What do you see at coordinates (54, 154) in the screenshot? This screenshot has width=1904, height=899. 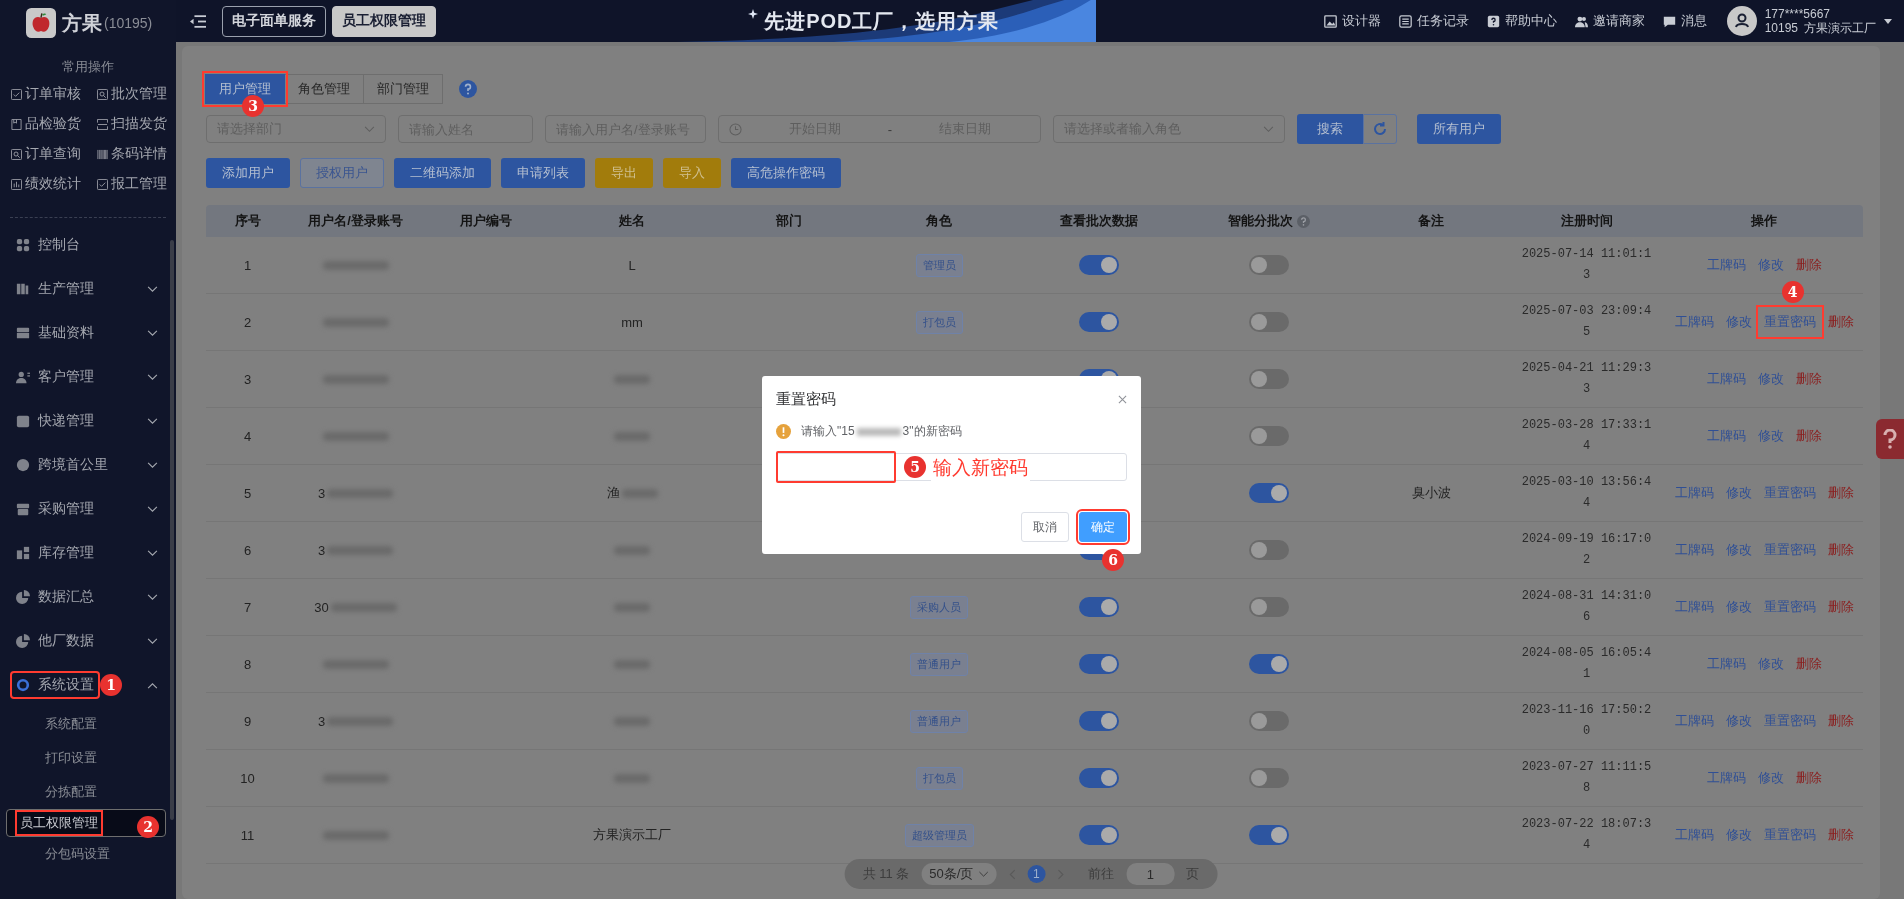 I see `quick-action-link: 订单查询` at bounding box center [54, 154].